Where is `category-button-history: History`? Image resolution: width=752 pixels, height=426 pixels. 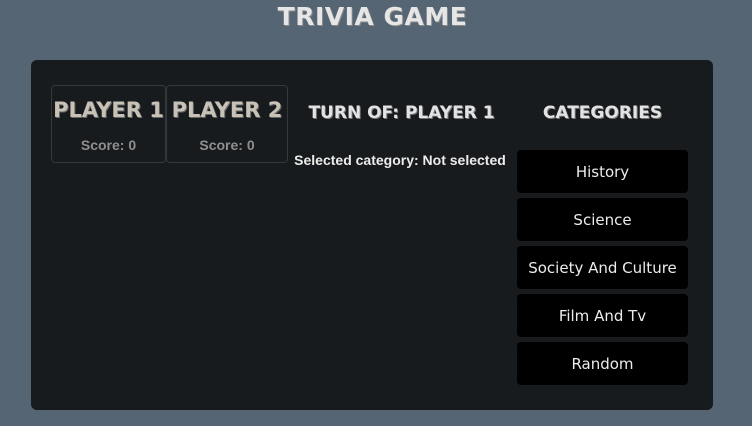 category-button-history: History is located at coordinates (602, 171).